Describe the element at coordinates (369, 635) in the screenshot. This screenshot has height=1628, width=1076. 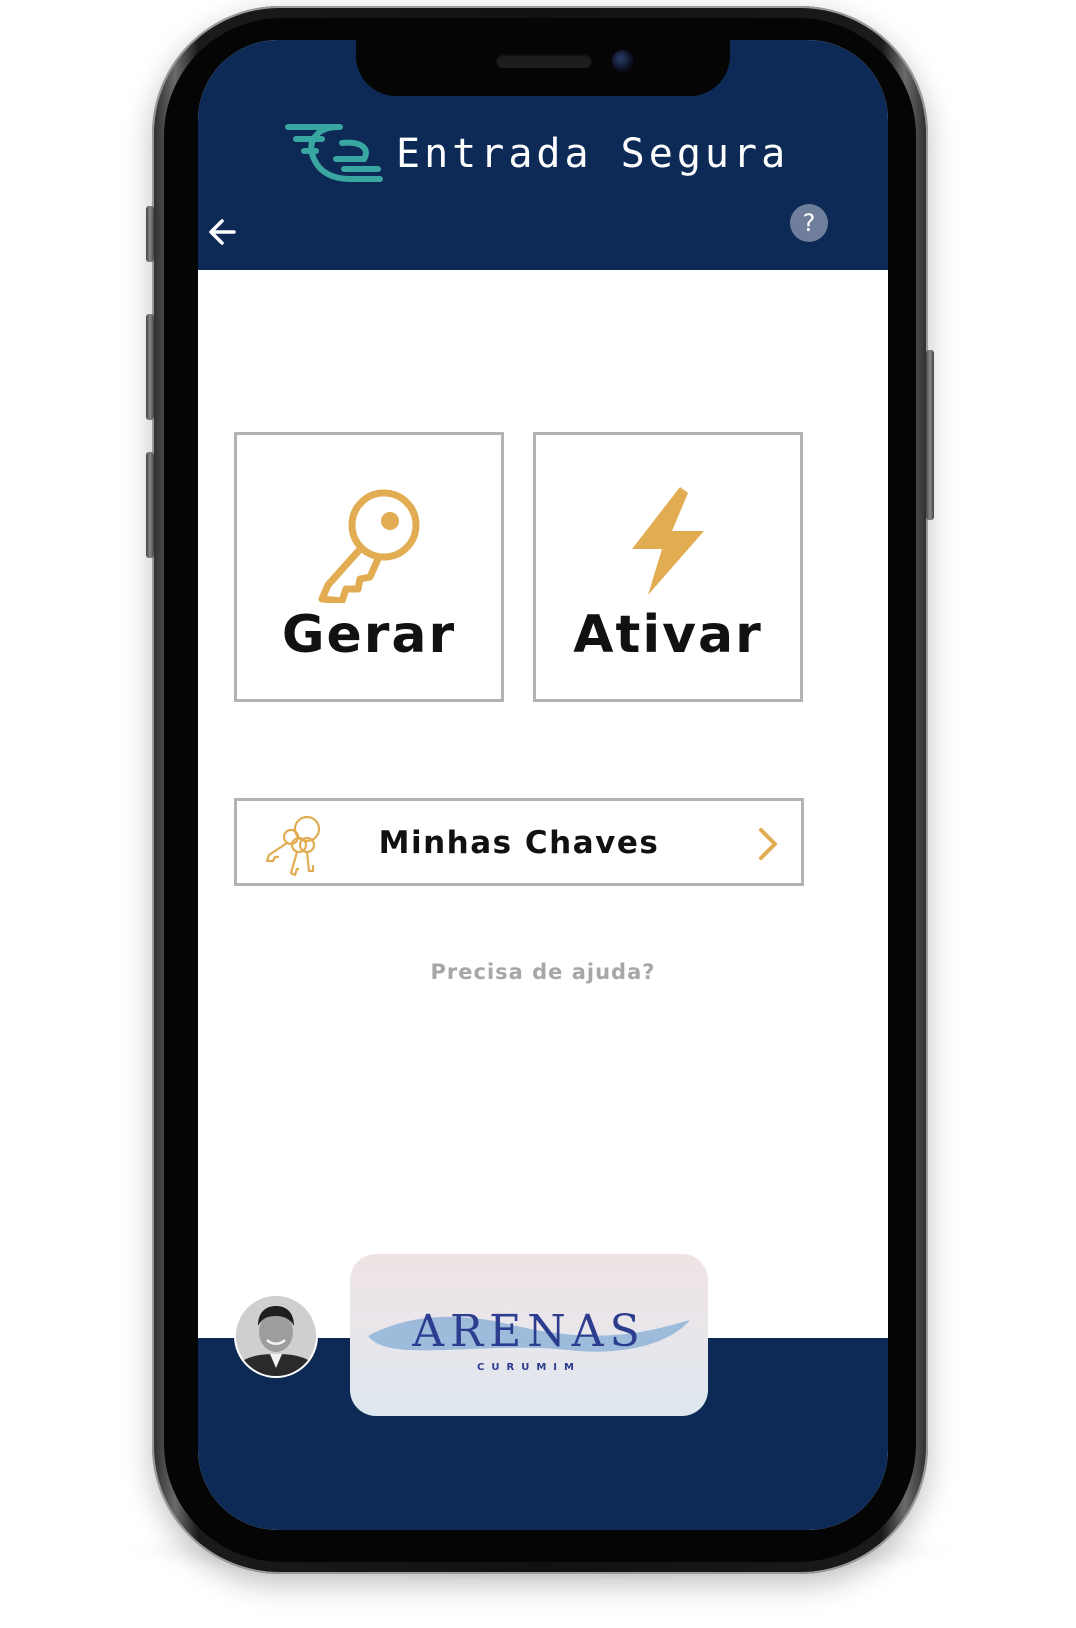
I see `gerar-label: Gerar` at that location.